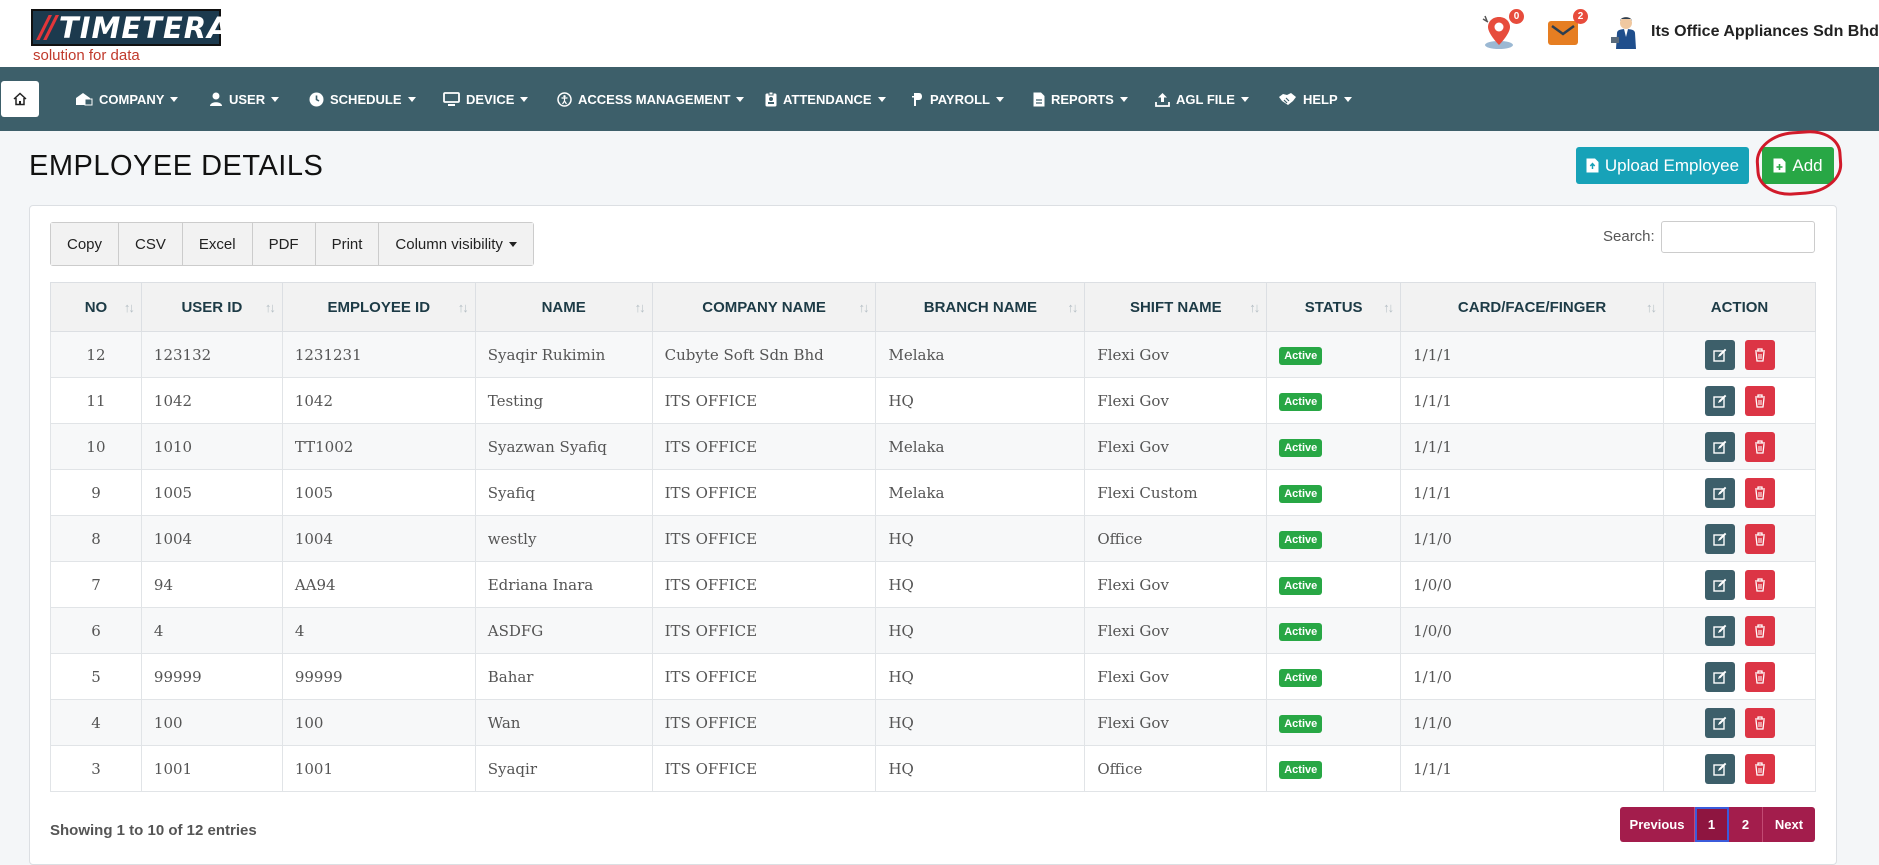  I want to click on next-page-button: Next, so click(1789, 824).